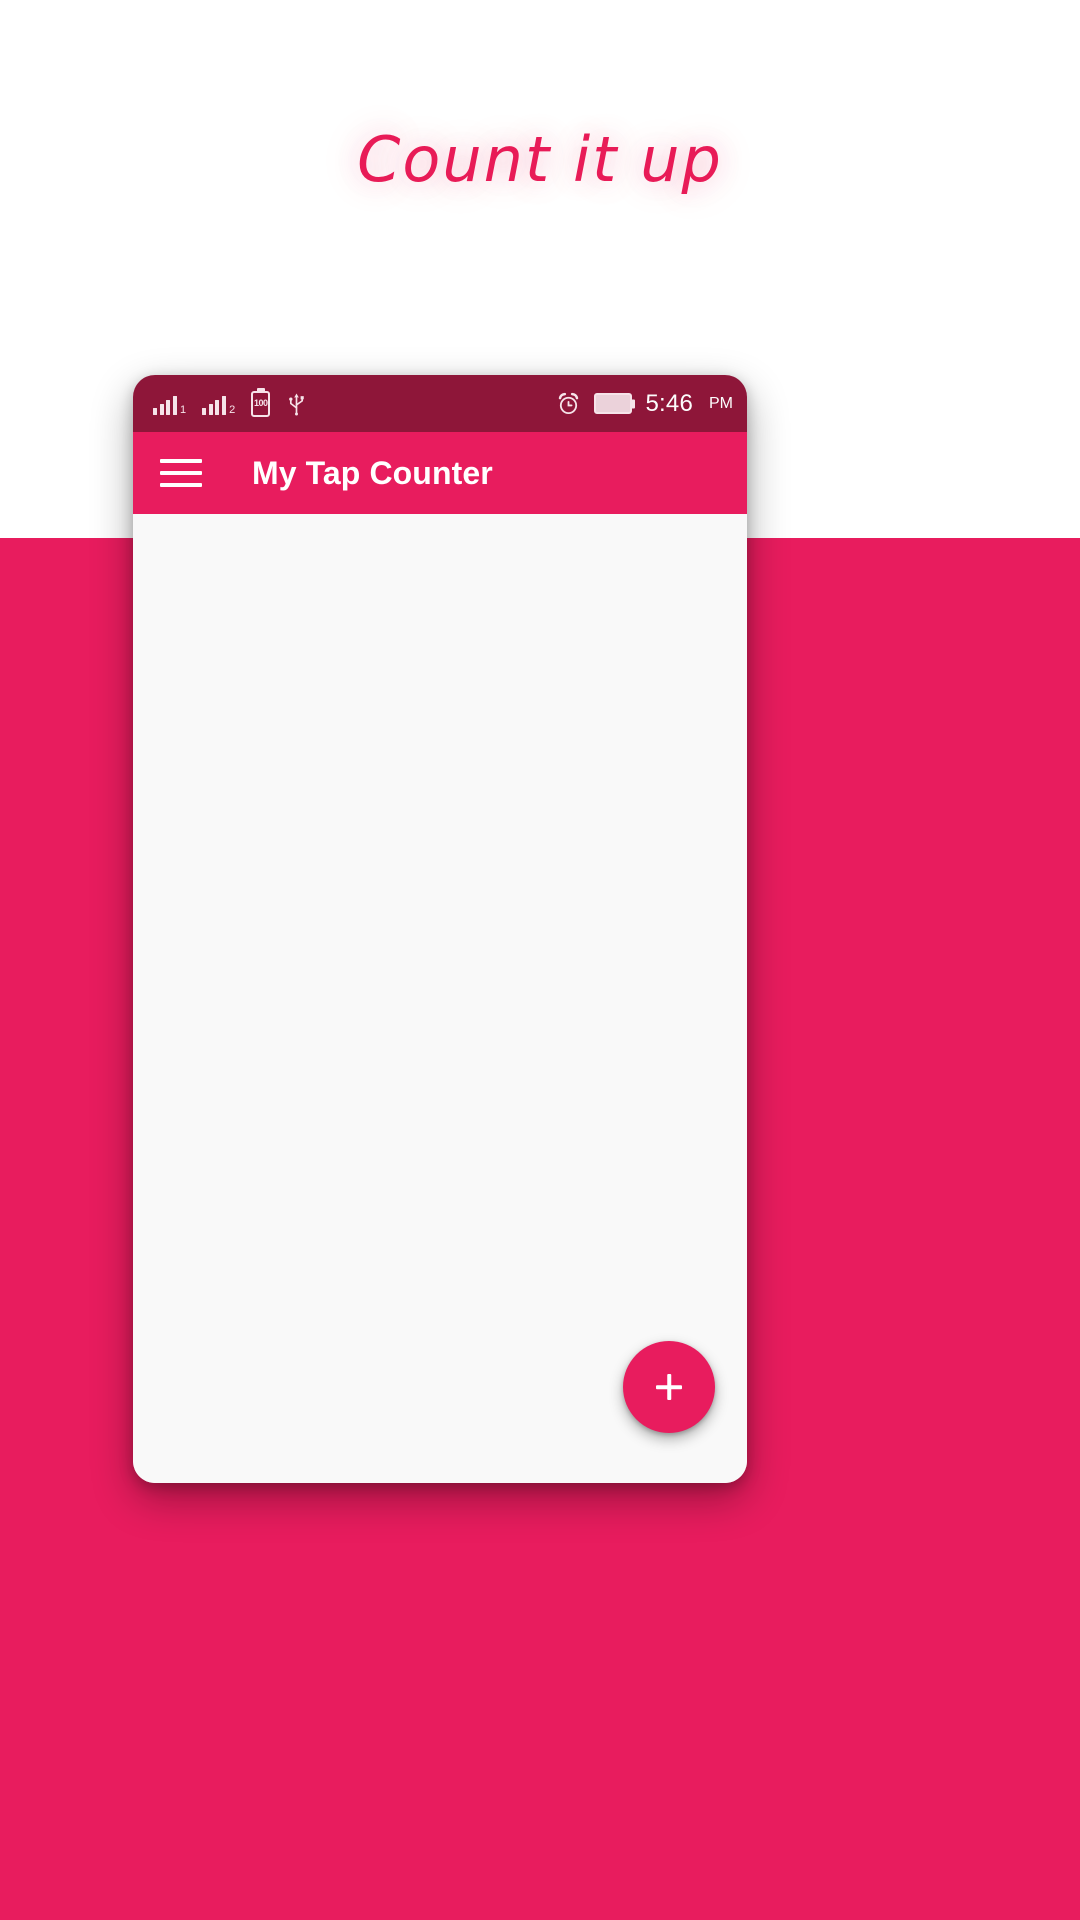 The image size is (1080, 1920). Describe the element at coordinates (669, 403) in the screenshot. I see `status-bar-clock: 5:46` at that location.